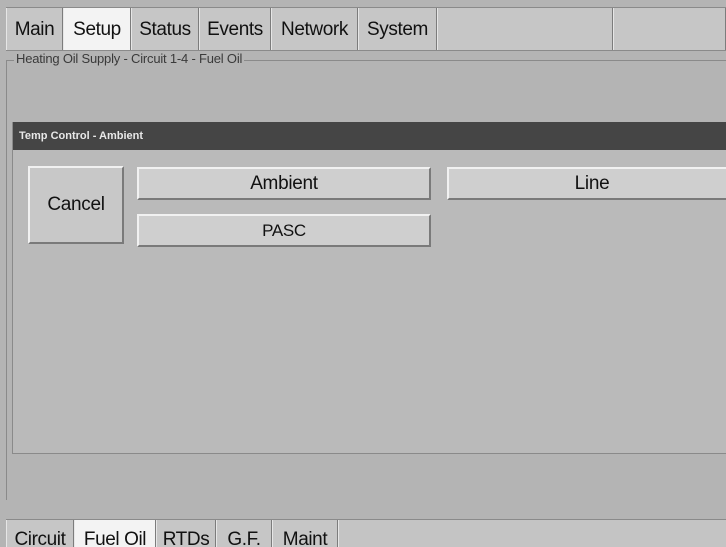 This screenshot has width=726, height=547. I want to click on pasc-button: PASC, so click(284, 230).